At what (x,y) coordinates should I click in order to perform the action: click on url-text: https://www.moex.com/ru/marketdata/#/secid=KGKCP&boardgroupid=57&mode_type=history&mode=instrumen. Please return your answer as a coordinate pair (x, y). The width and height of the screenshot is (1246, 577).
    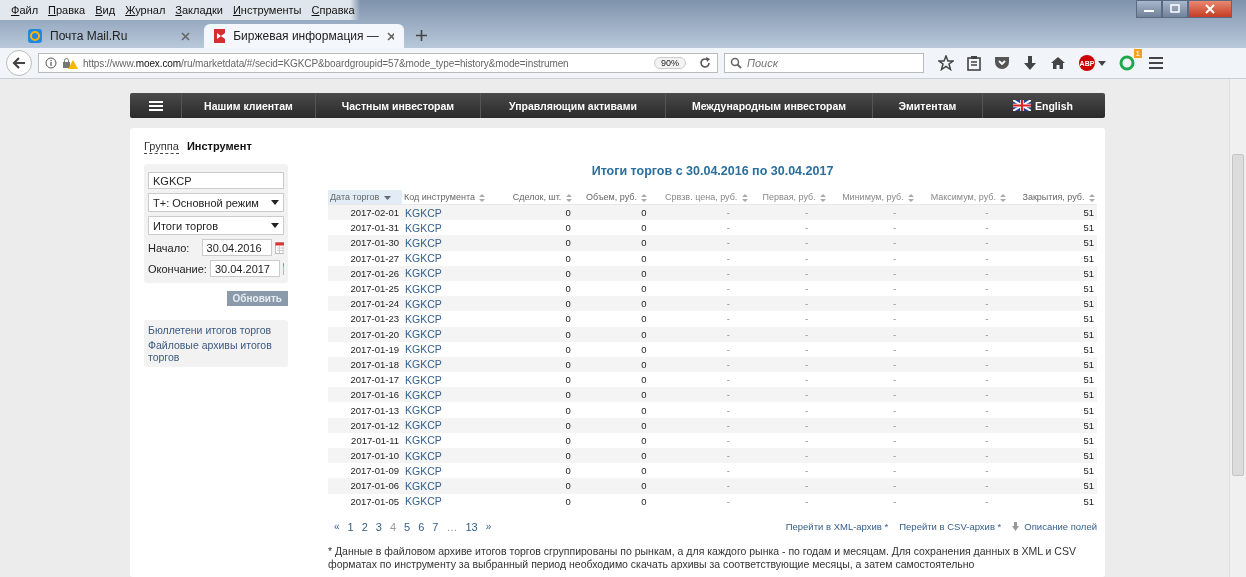
    Looking at the image, I should click on (366, 63).